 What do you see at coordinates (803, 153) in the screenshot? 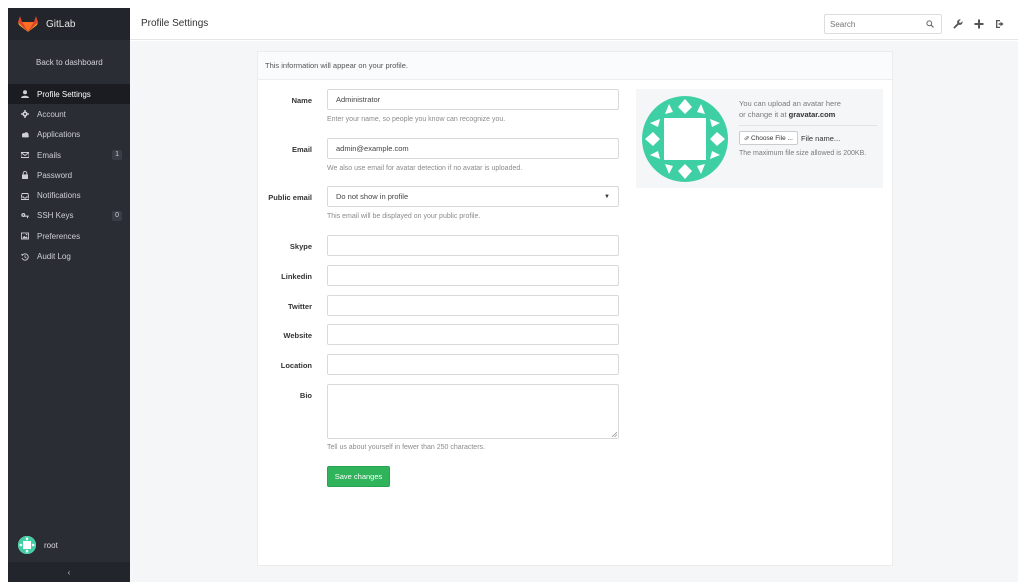
I see `max-file-size-text: The maximum file size allowed is 200KB.` at bounding box center [803, 153].